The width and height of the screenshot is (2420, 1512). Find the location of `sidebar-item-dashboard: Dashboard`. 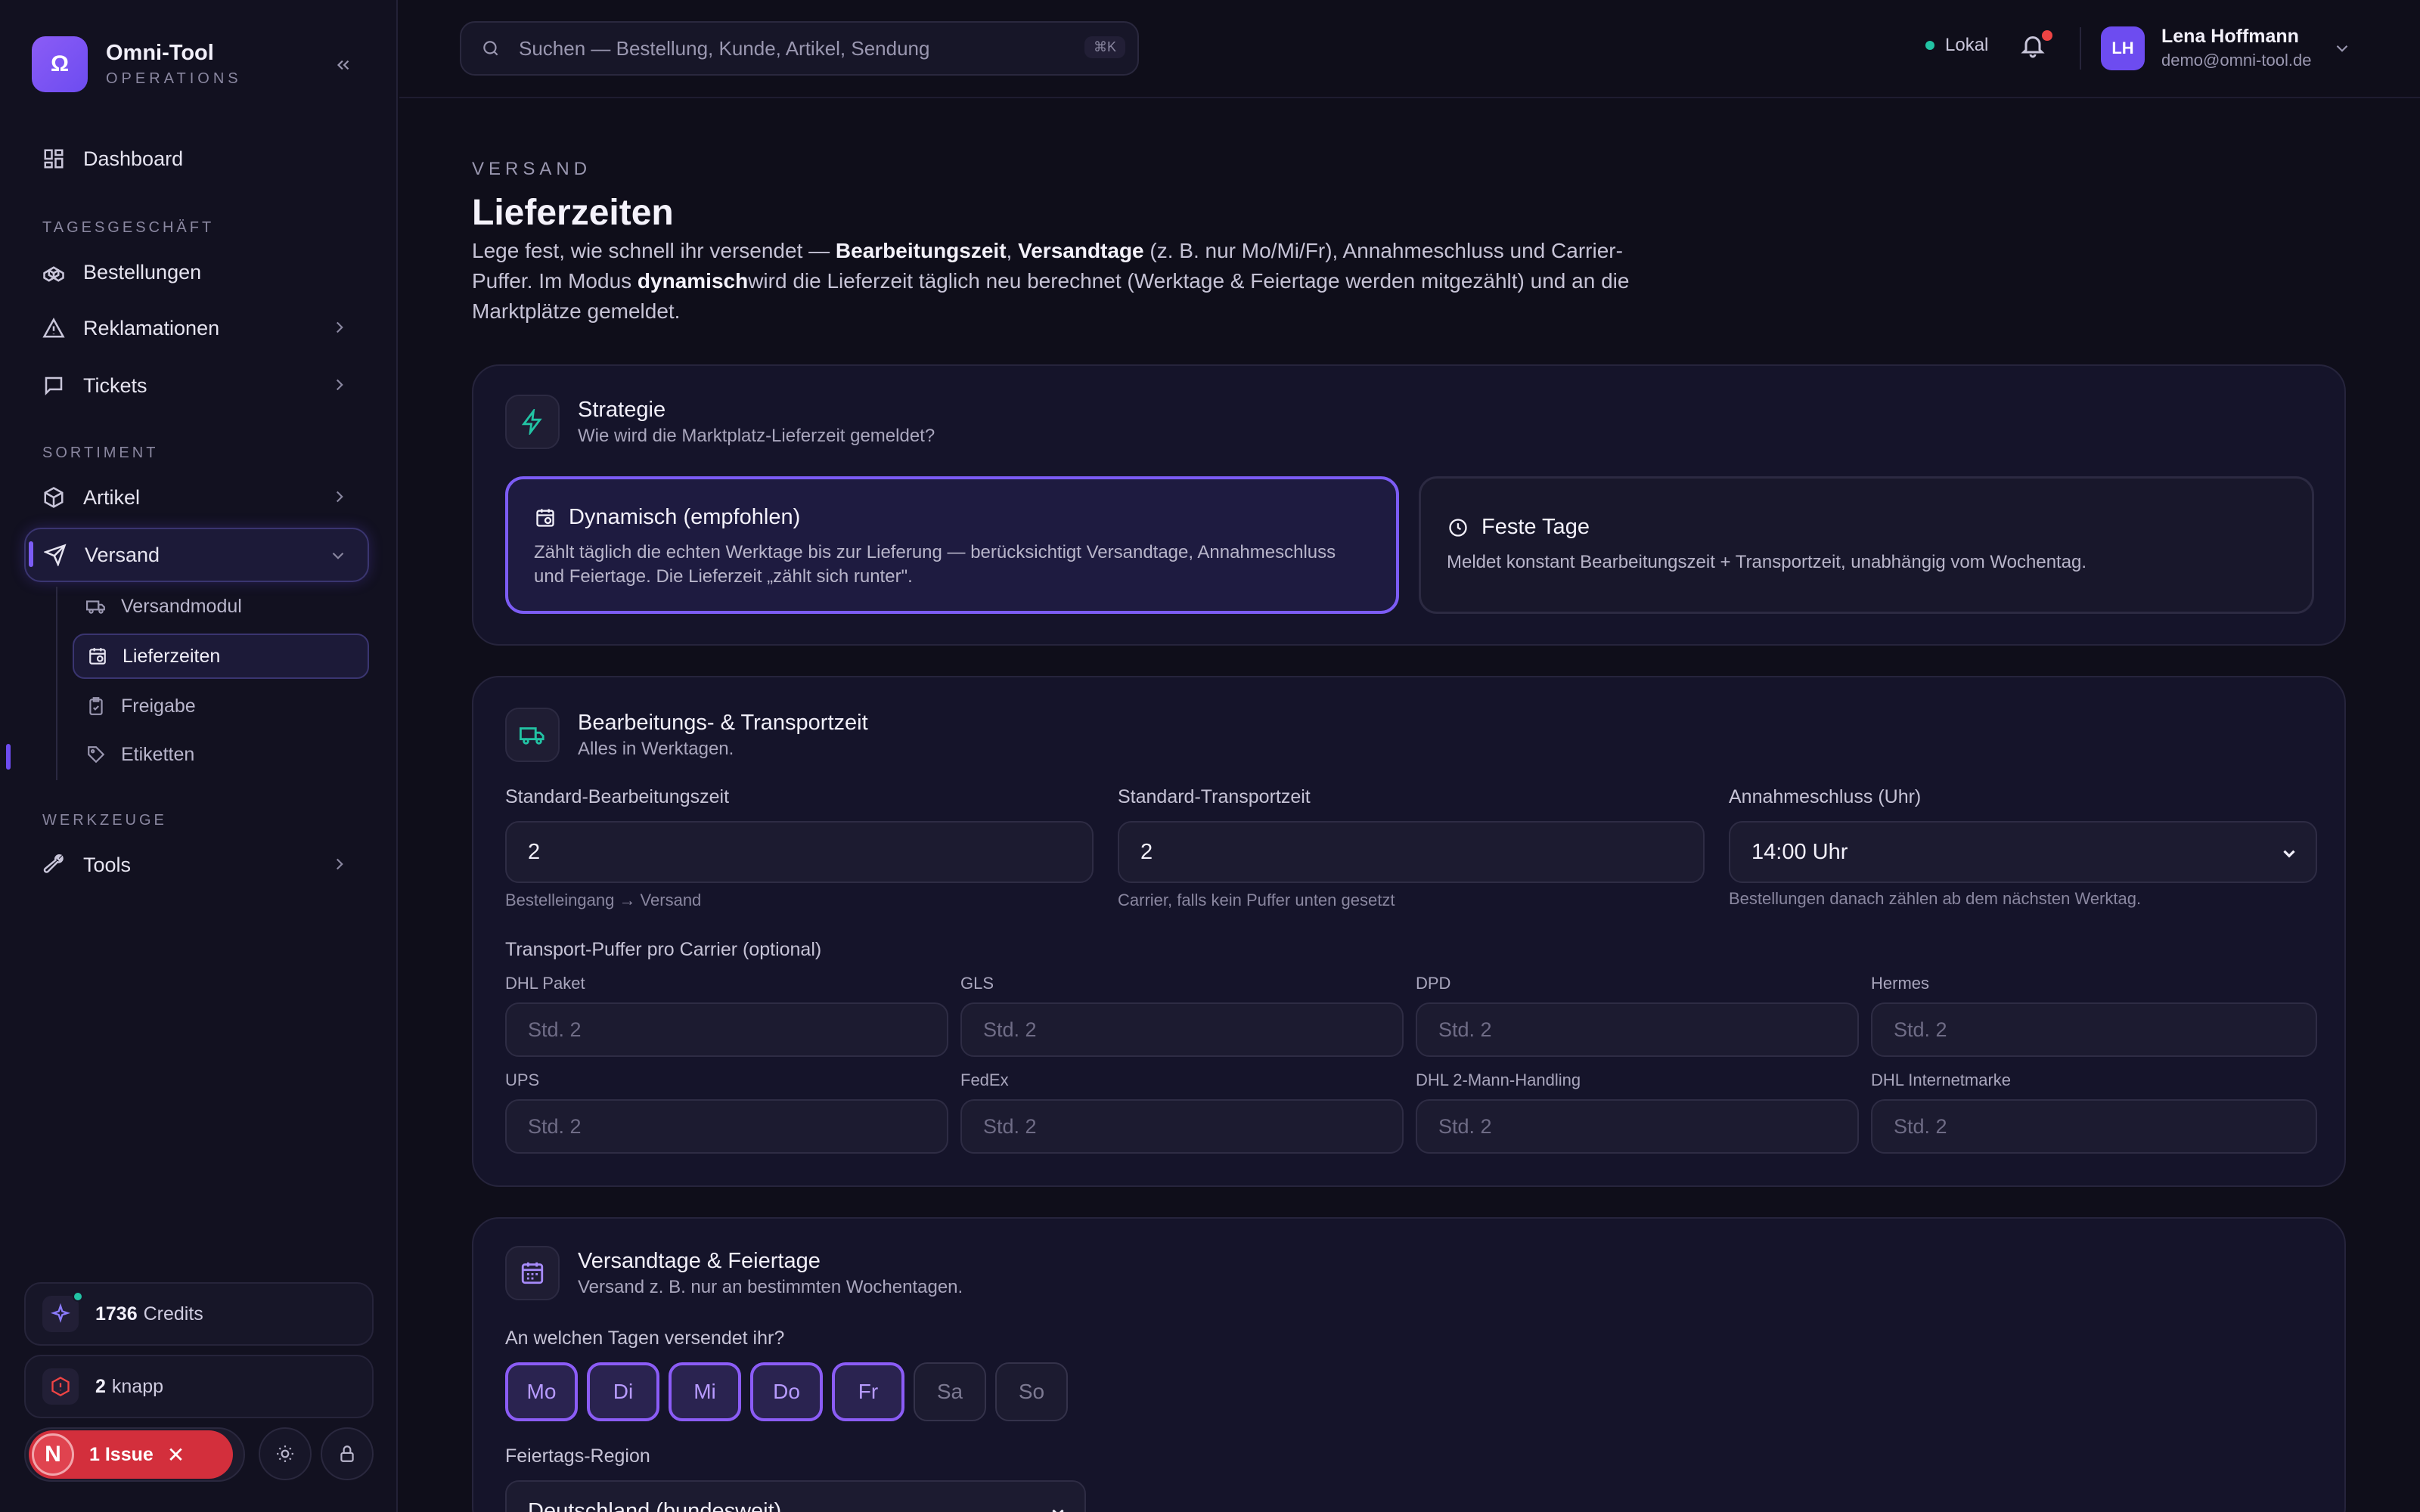

sidebar-item-dashboard: Dashboard is located at coordinates (196, 159).